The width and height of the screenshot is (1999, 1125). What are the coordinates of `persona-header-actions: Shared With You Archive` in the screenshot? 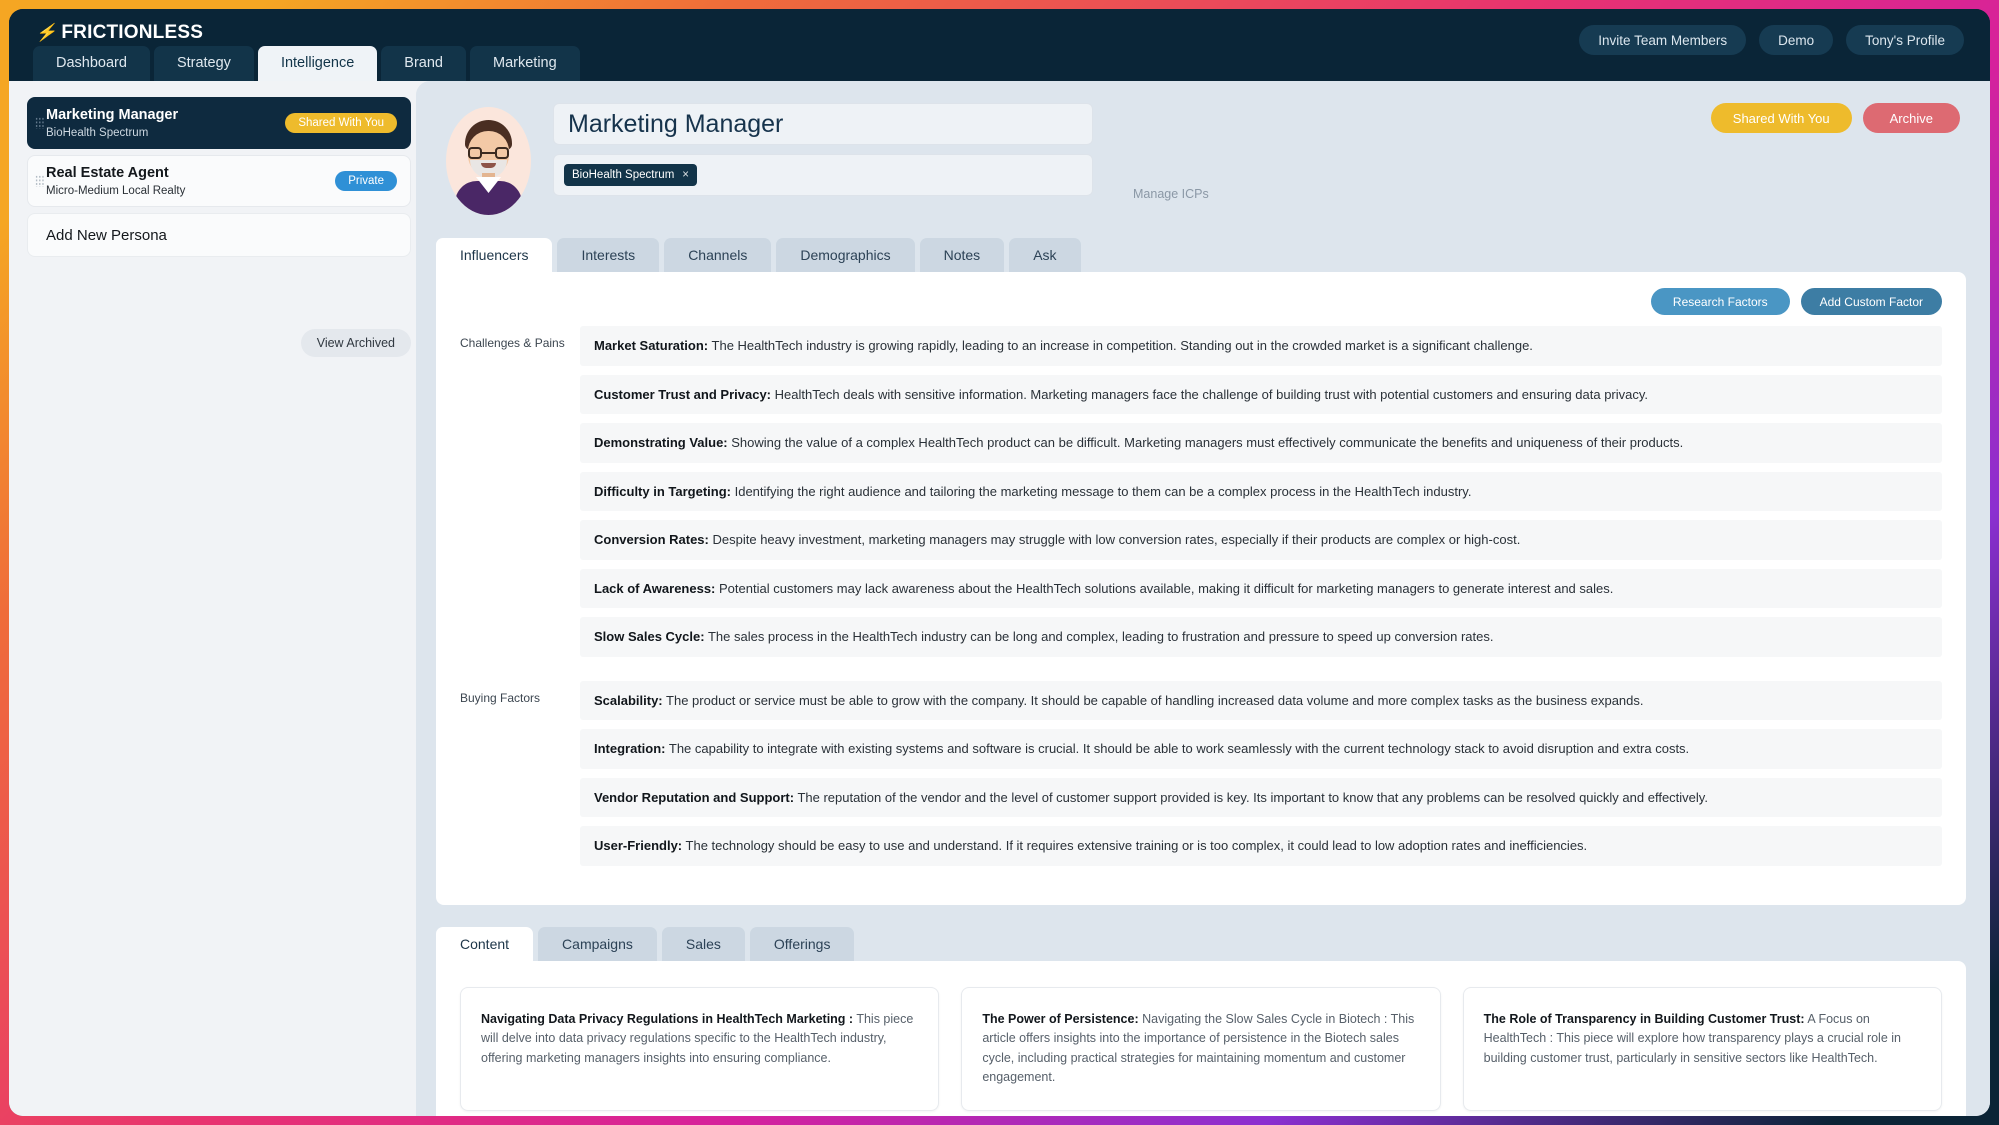 It's located at (1835, 118).